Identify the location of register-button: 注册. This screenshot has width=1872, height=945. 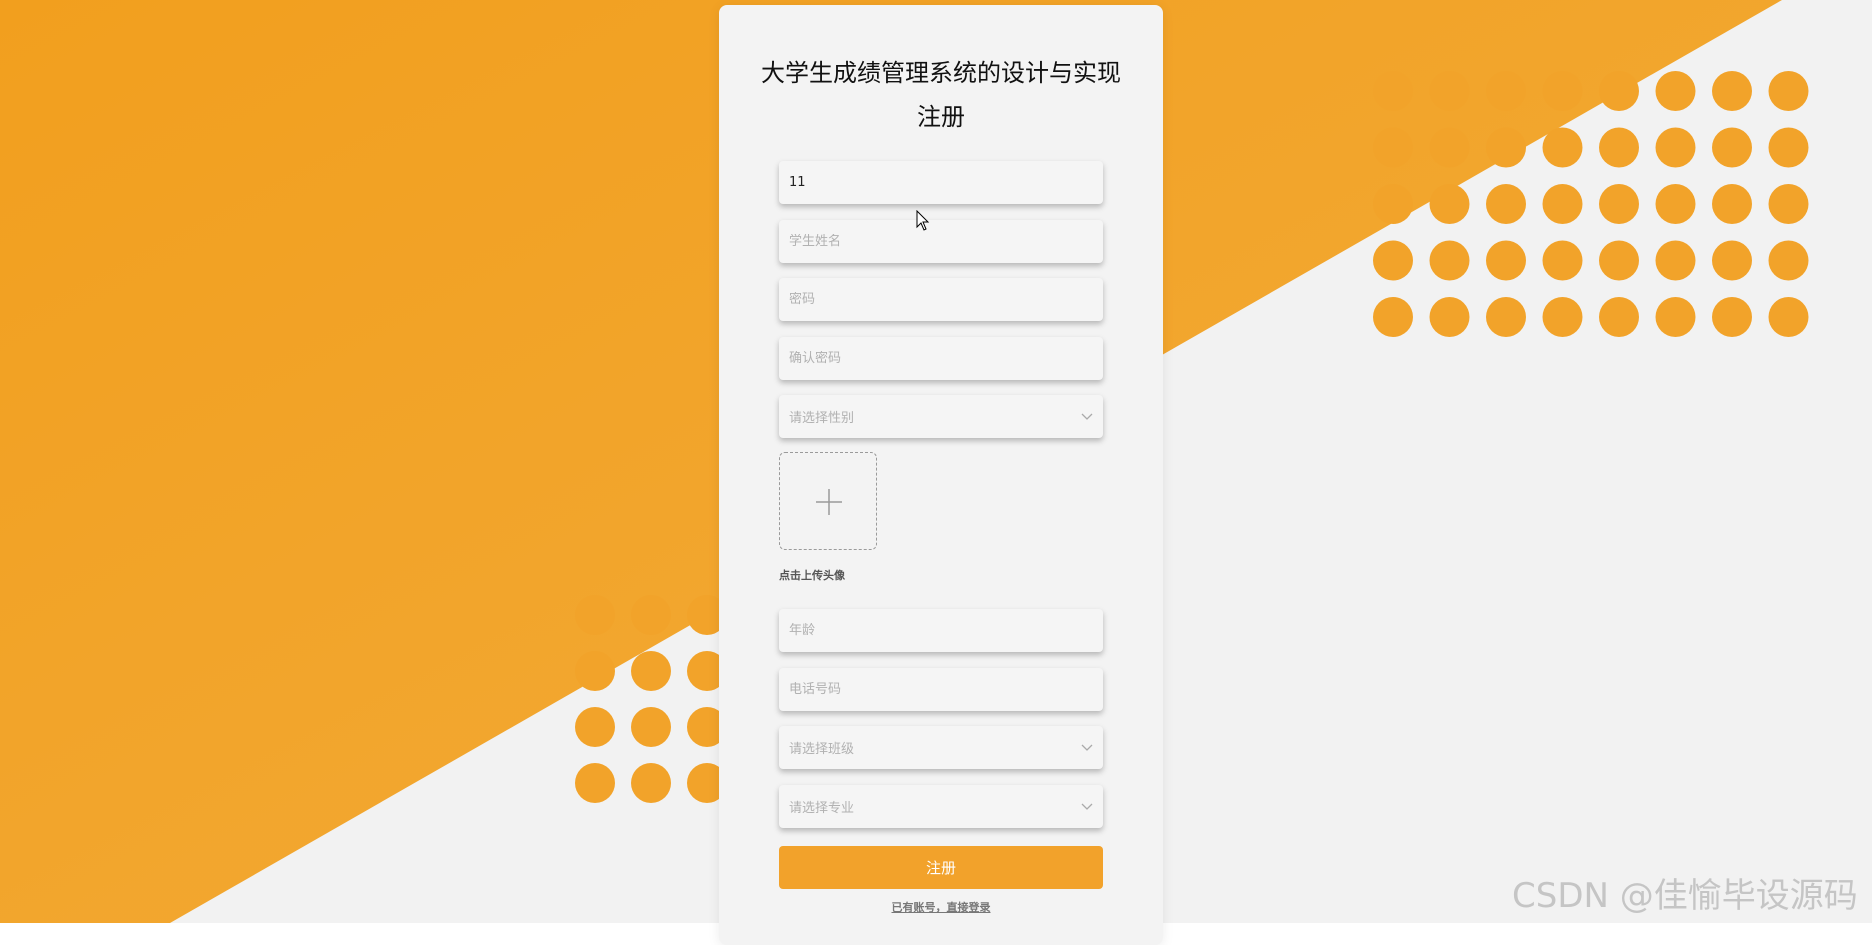
(941, 867).